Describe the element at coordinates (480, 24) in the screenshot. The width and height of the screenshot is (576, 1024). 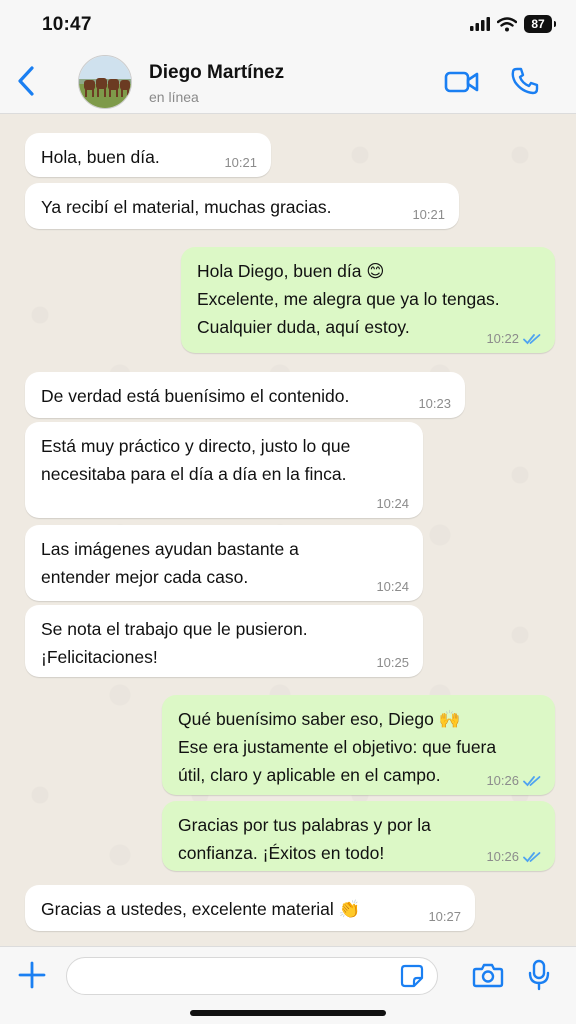
I see `signal-icon` at that location.